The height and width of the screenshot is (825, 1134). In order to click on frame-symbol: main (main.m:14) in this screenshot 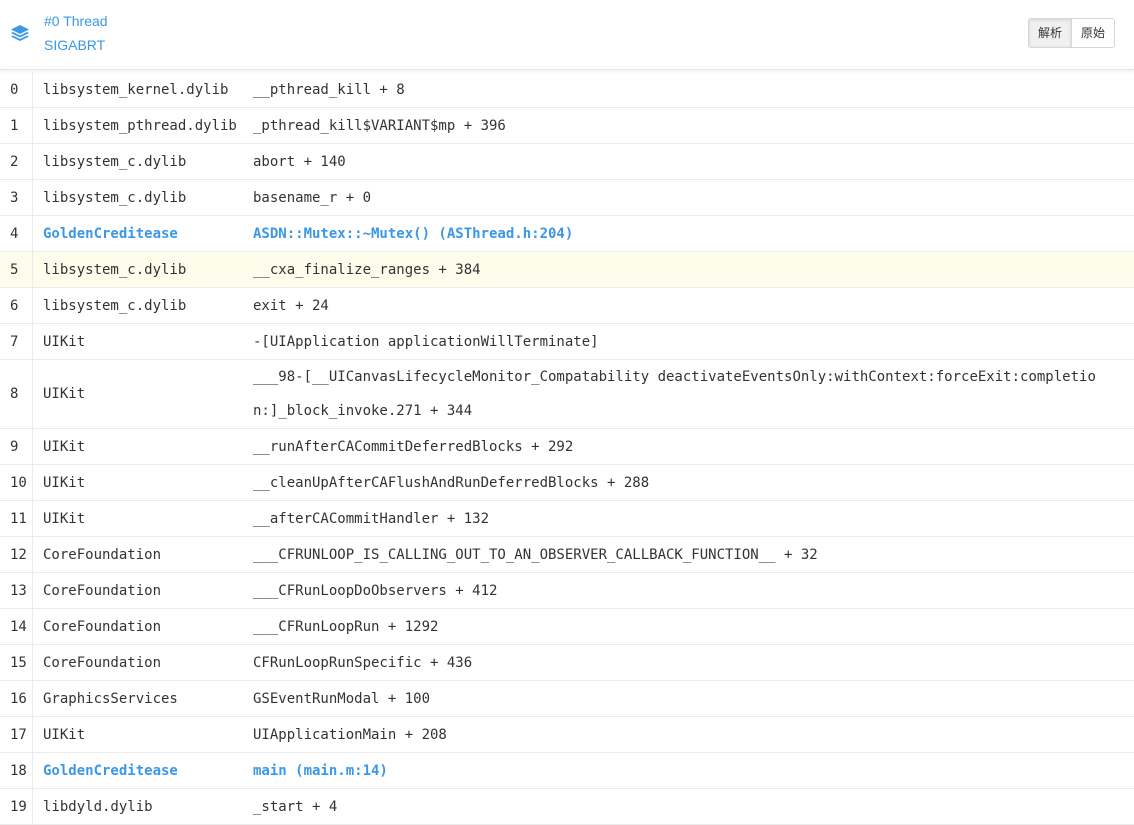, I will do `click(320, 770)`.